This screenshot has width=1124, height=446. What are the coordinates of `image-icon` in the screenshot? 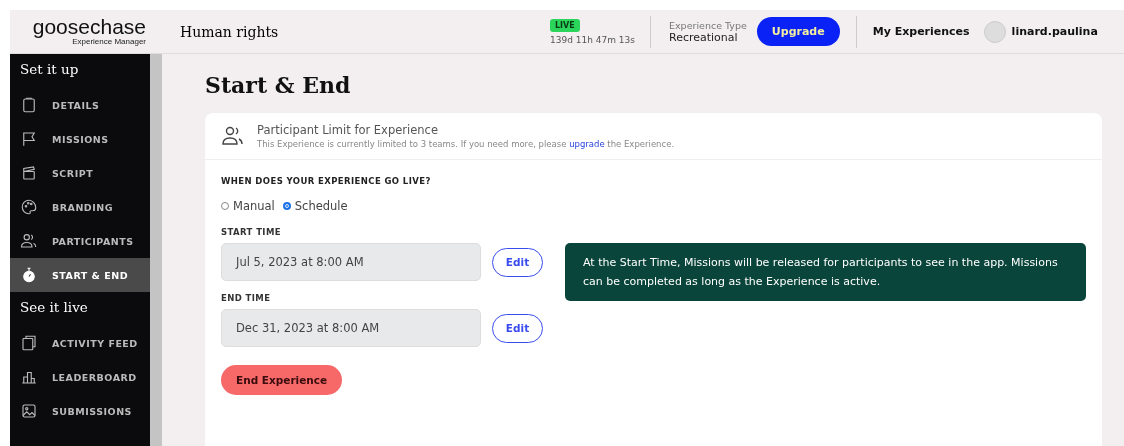 It's located at (29, 411).